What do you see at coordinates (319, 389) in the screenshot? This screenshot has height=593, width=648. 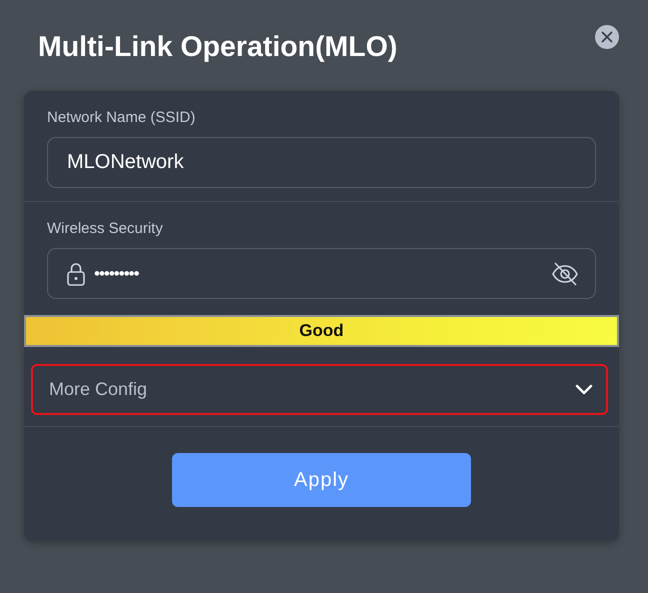 I see `more-config-dropdown: More Config` at bounding box center [319, 389].